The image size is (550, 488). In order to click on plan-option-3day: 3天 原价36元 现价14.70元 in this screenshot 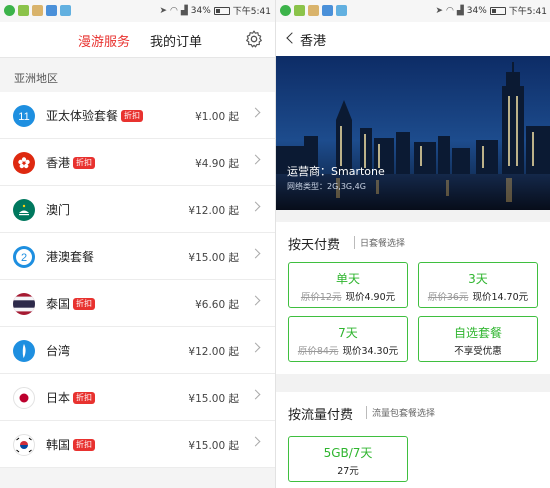, I will do `click(478, 285)`.